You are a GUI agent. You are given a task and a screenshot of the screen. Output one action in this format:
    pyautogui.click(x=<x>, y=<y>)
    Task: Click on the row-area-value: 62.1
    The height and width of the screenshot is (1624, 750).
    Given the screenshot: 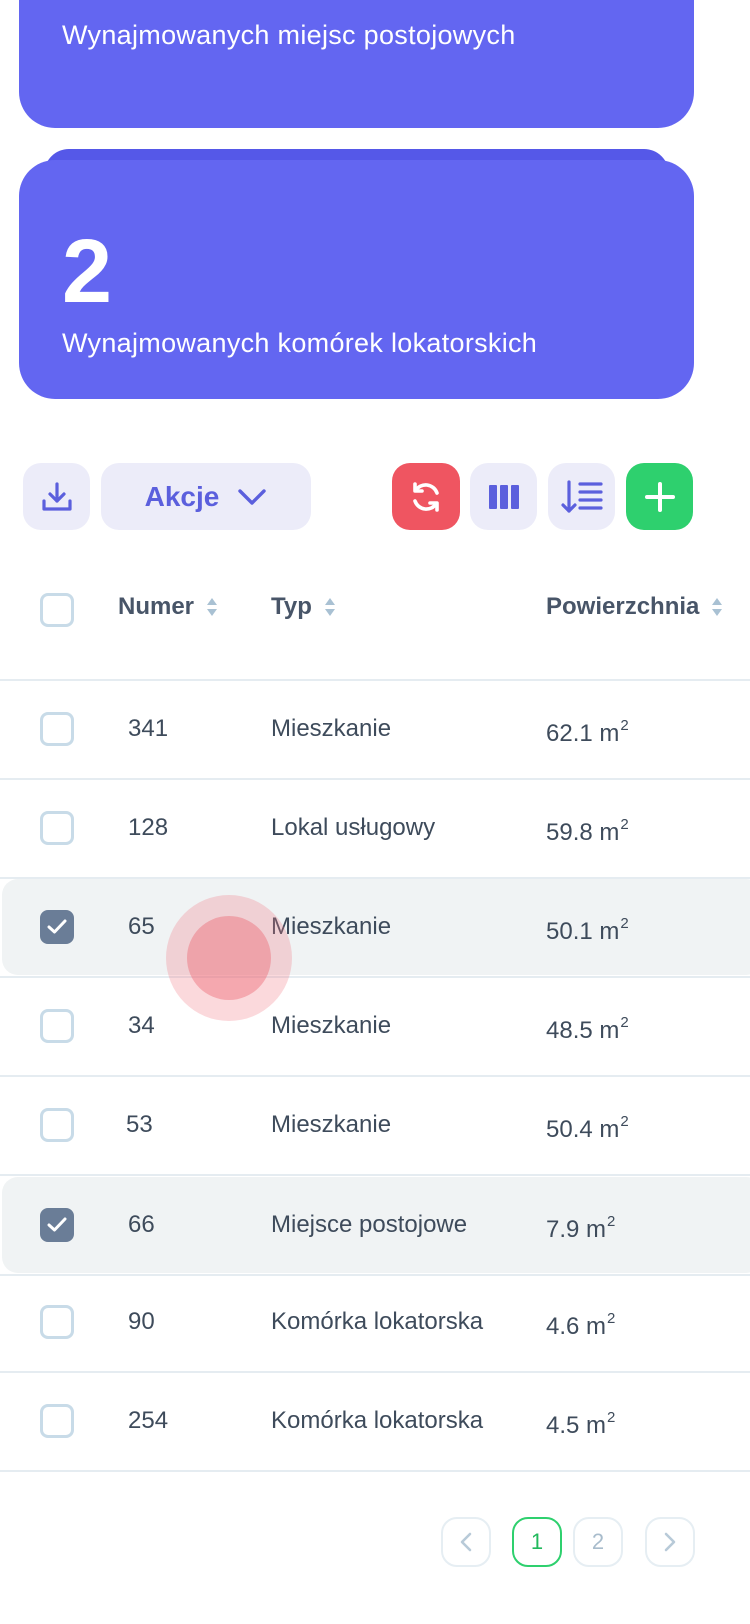 What is the action you would take?
    pyautogui.click(x=569, y=733)
    